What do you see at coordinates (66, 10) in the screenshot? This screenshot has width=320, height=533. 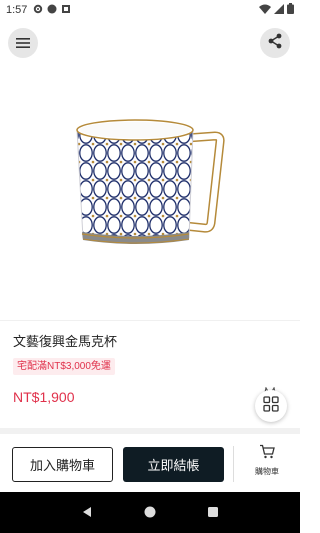 I see `a-badge-icon` at bounding box center [66, 10].